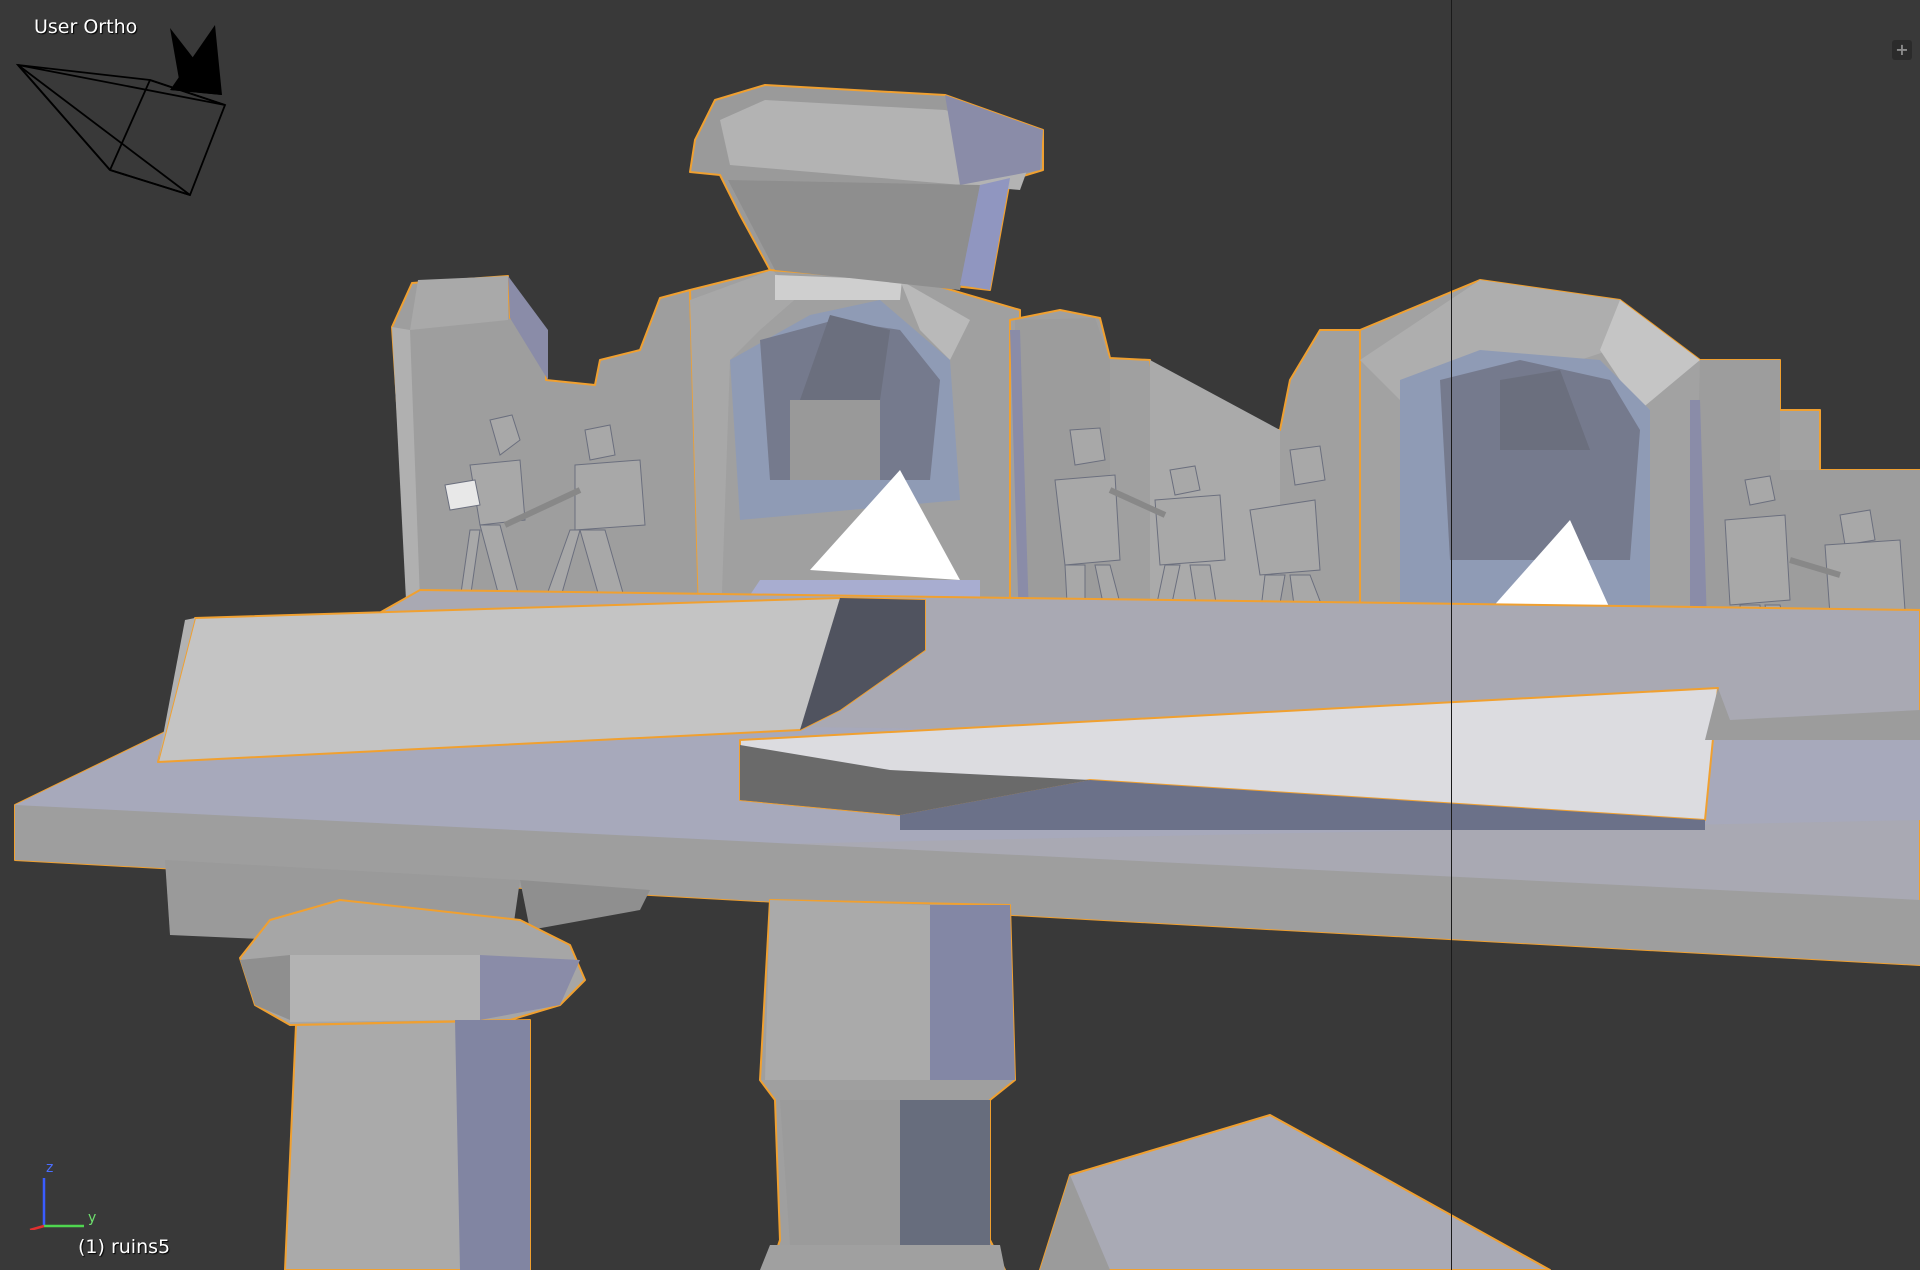 The height and width of the screenshot is (1270, 1920). What do you see at coordinates (887, 1084) in the screenshot?
I see `column-center` at bounding box center [887, 1084].